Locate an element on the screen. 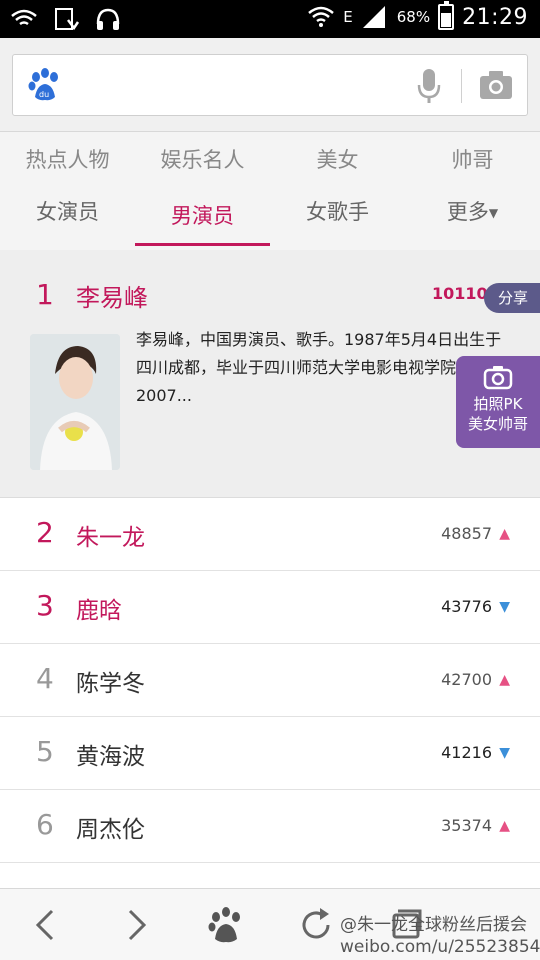  tab-celebrities: 娱乐名人 is located at coordinates (202, 160).